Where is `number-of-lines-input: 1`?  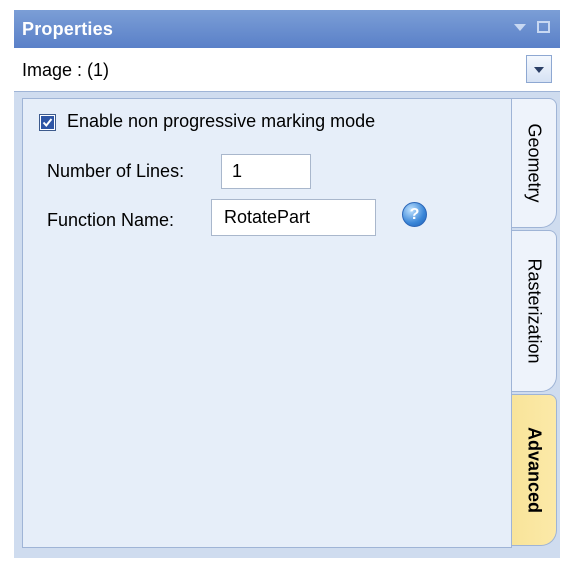
number-of-lines-input: 1 is located at coordinates (266, 171).